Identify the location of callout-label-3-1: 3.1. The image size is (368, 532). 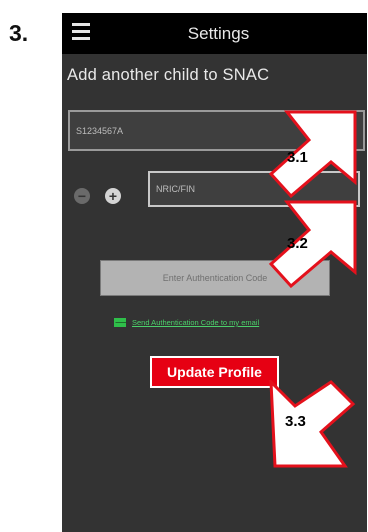
(297, 157).